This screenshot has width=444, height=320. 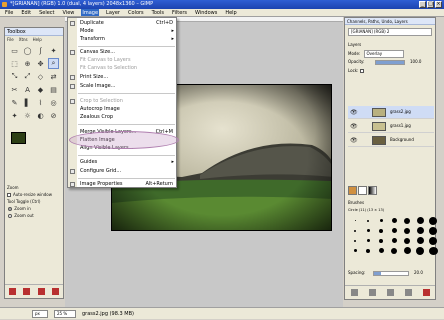 What do you see at coordinates (35, 215) in the screenshot?
I see `zoom-out-option: Zoom out` at bounding box center [35, 215].